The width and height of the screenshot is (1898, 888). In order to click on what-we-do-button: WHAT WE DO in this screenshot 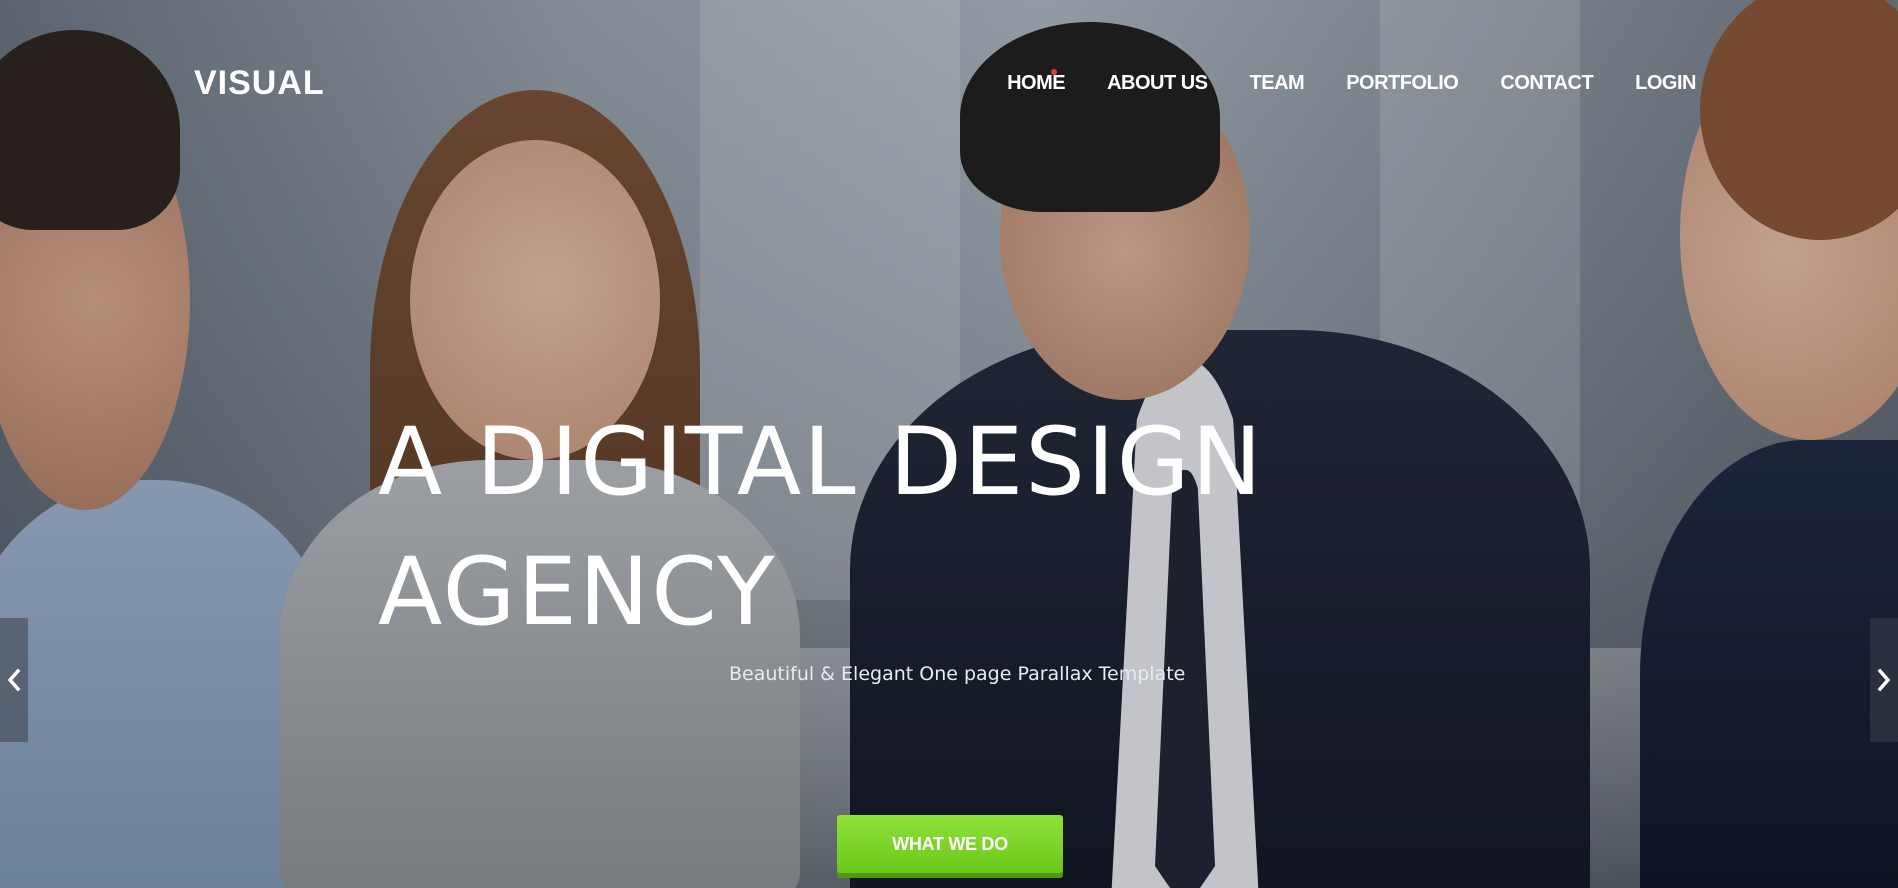, I will do `click(950, 844)`.